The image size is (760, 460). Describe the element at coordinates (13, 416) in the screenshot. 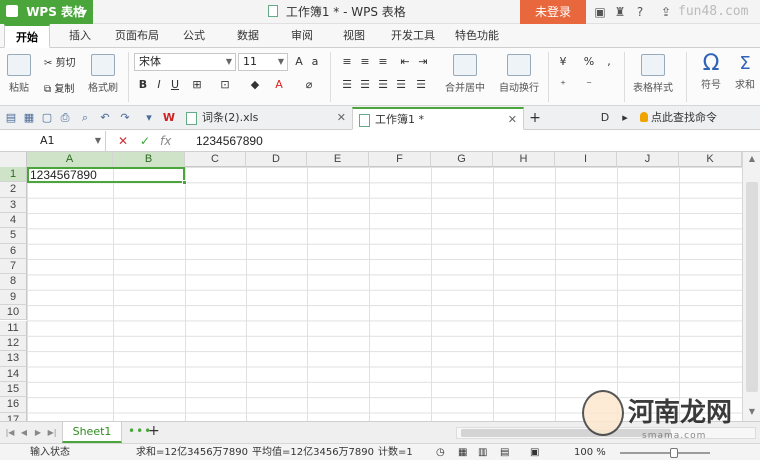

I see `row-header: 17` at that location.